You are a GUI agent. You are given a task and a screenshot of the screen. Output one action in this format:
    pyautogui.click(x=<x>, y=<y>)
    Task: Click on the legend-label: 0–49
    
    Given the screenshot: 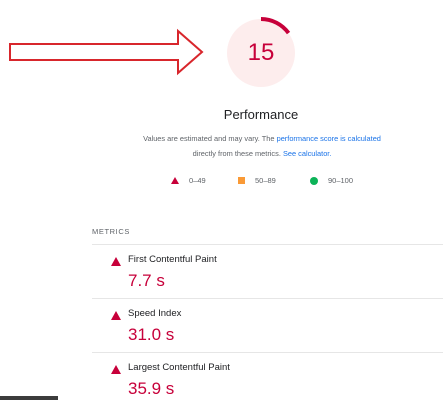 What is the action you would take?
    pyautogui.click(x=197, y=180)
    